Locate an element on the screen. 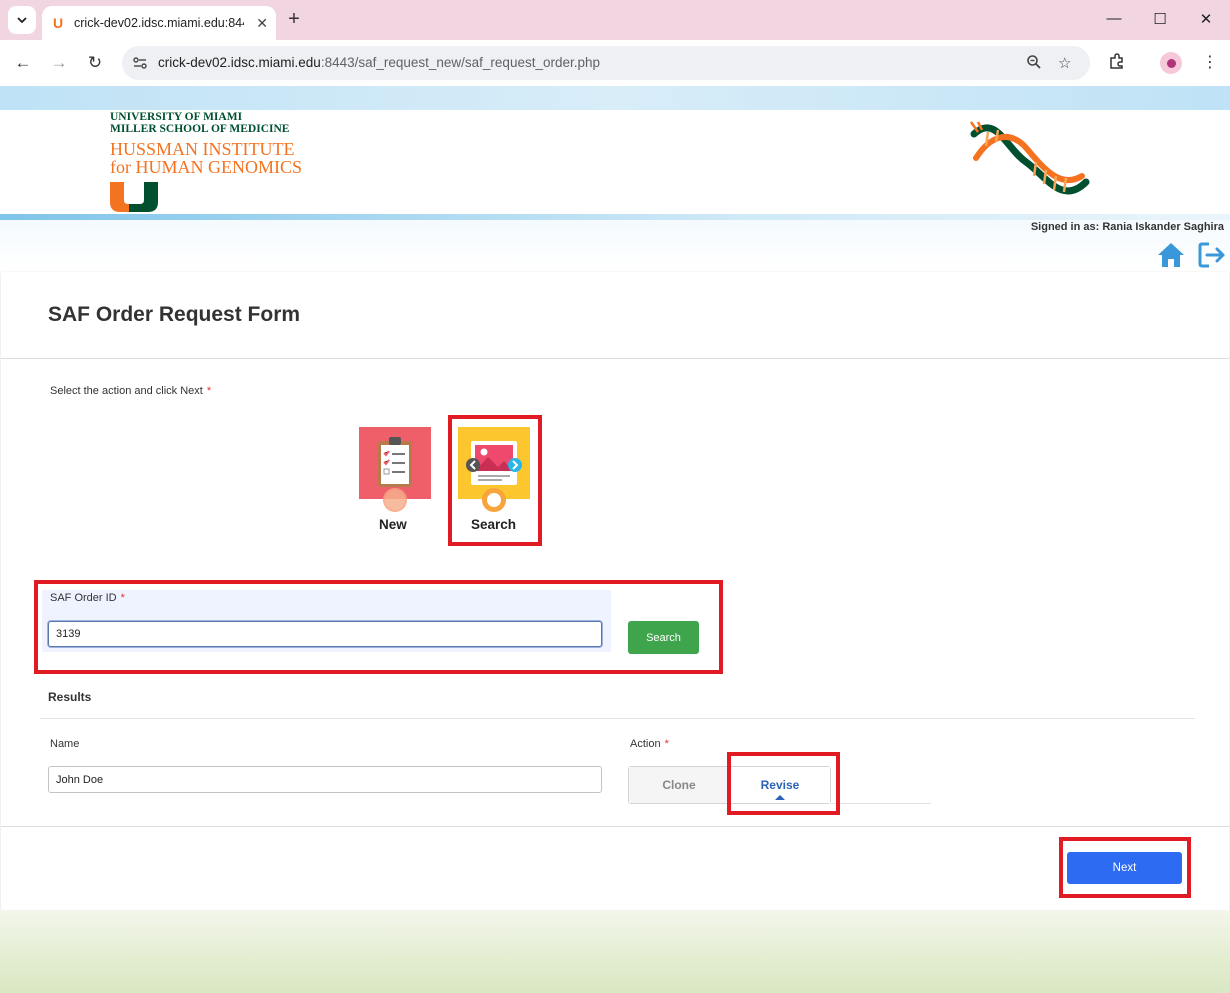 Image resolution: width=1230 pixels, height=993 pixels. action-label-text: Action is located at coordinates (645, 744).